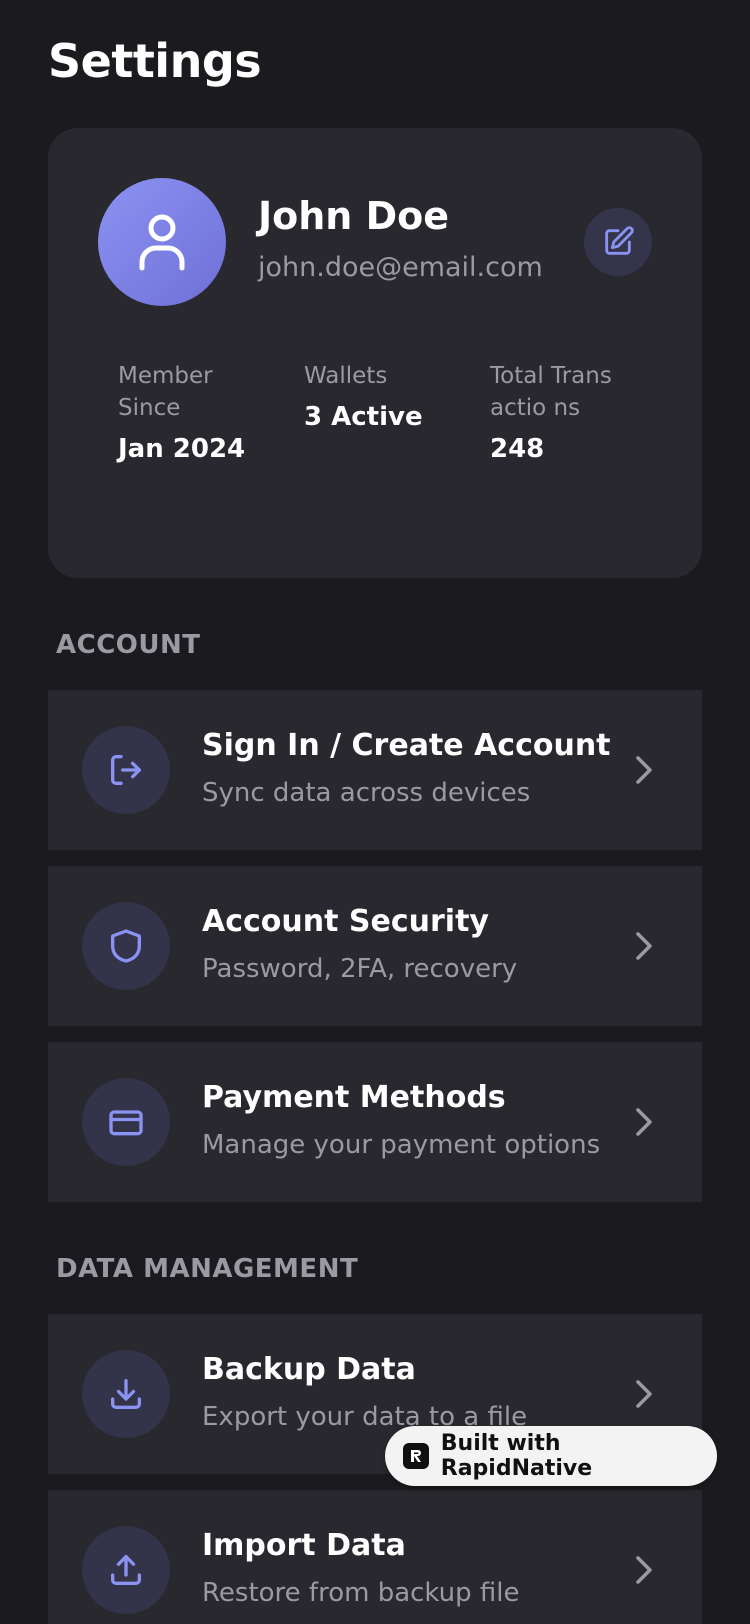 Image resolution: width=750 pixels, height=1624 pixels. I want to click on shield-icon, so click(126, 946).